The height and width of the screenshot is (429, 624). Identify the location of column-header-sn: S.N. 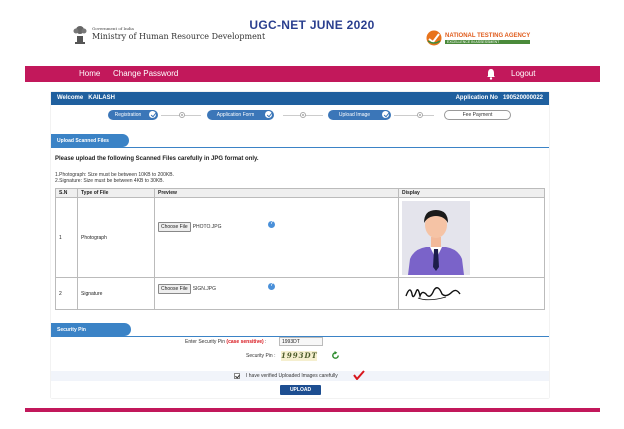
(66, 193).